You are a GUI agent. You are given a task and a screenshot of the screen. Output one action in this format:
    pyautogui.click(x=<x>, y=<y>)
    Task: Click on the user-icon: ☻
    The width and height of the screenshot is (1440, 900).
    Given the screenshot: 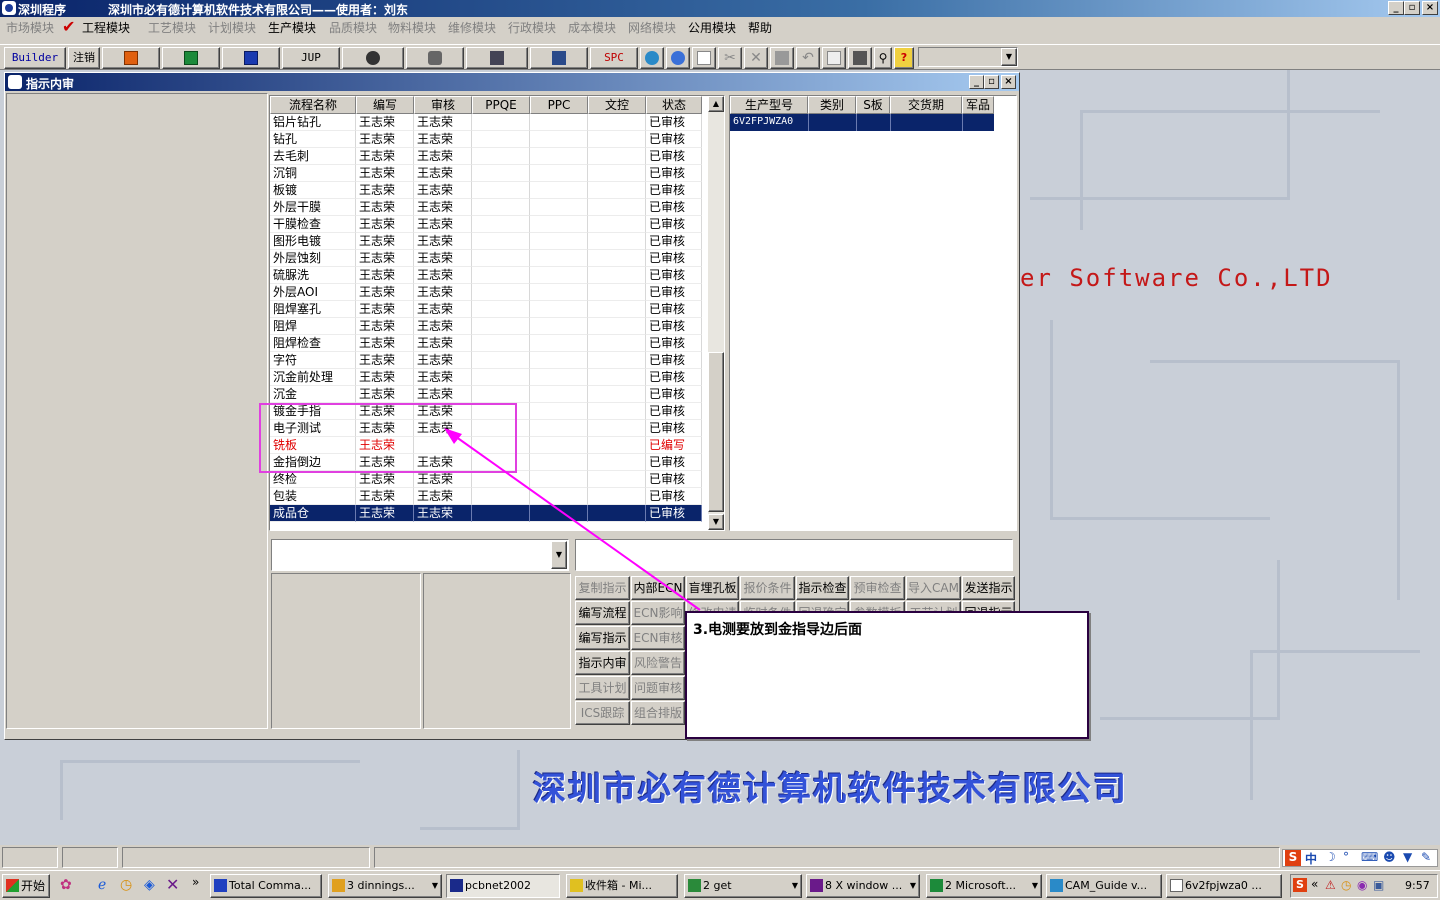 What is the action you would take?
    pyautogui.click(x=1389, y=857)
    